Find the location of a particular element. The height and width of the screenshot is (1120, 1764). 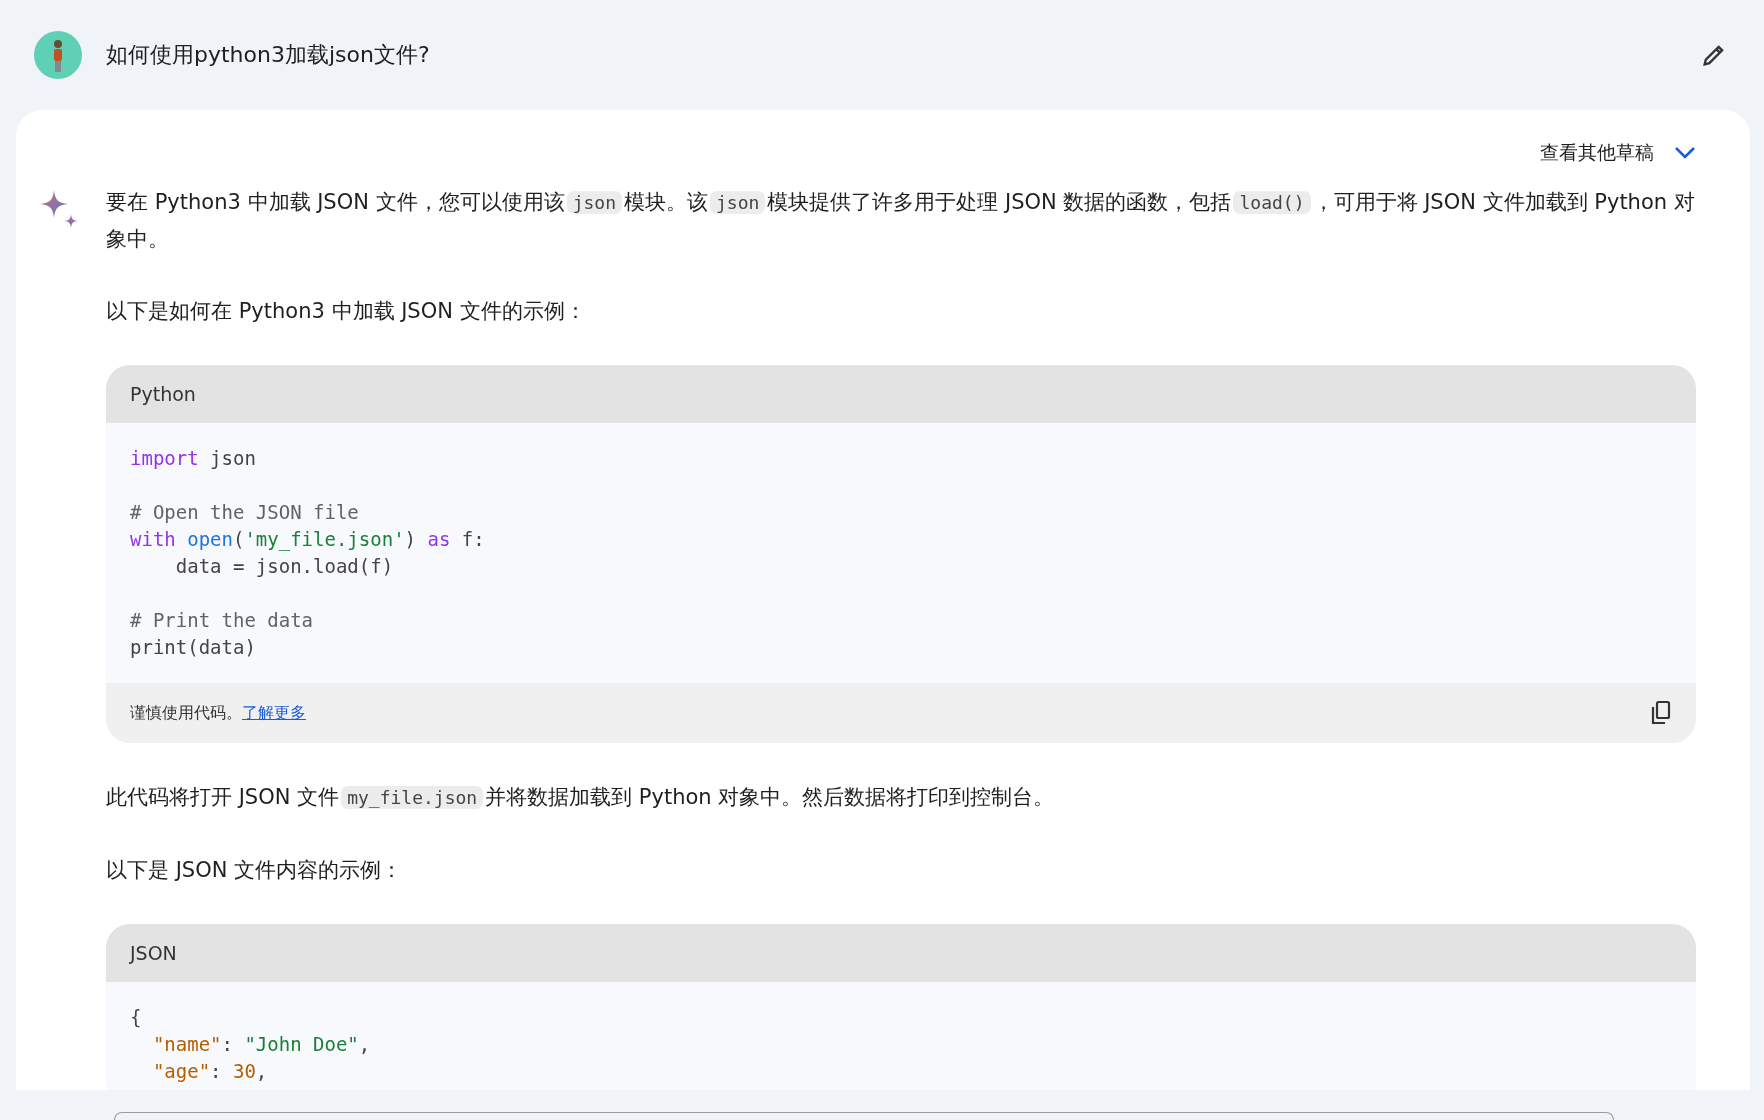

copy-button is located at coordinates (1661, 713).